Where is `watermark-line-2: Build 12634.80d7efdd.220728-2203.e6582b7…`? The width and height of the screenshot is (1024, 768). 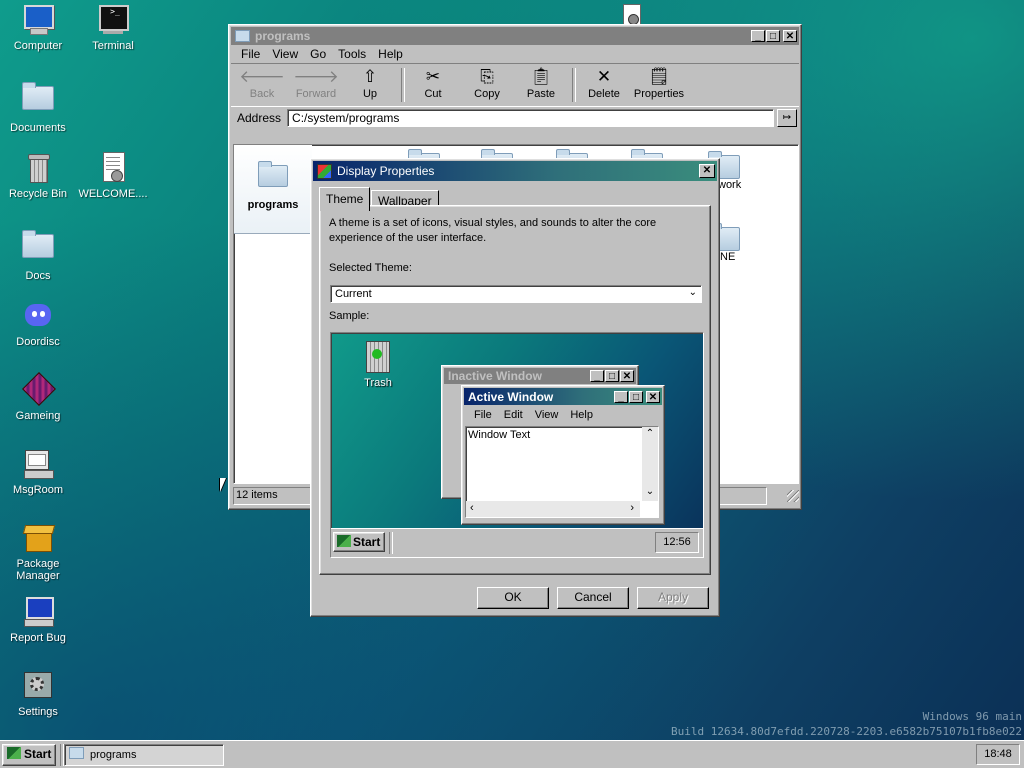
watermark-line-2: Build 12634.80d7efdd.220728-2203.e6582b7… is located at coordinates (846, 731).